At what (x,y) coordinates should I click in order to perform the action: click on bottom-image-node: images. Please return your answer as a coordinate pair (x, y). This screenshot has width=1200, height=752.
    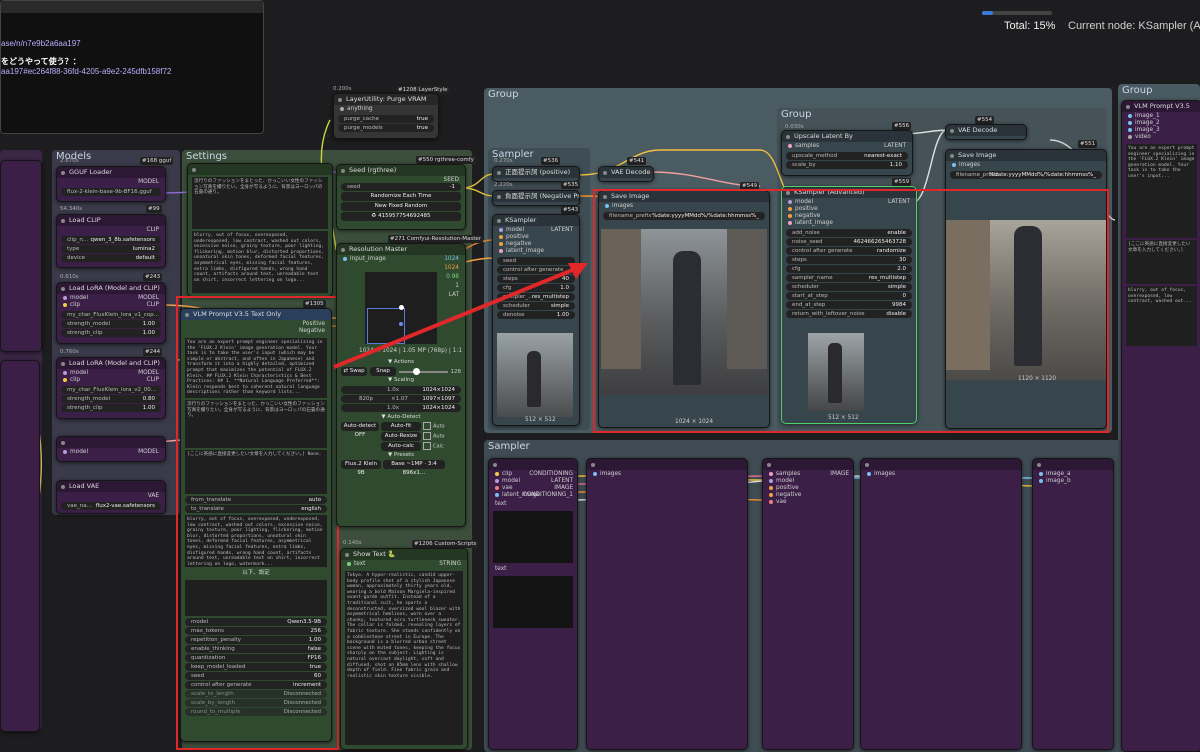
    Looking at the image, I should click on (667, 604).